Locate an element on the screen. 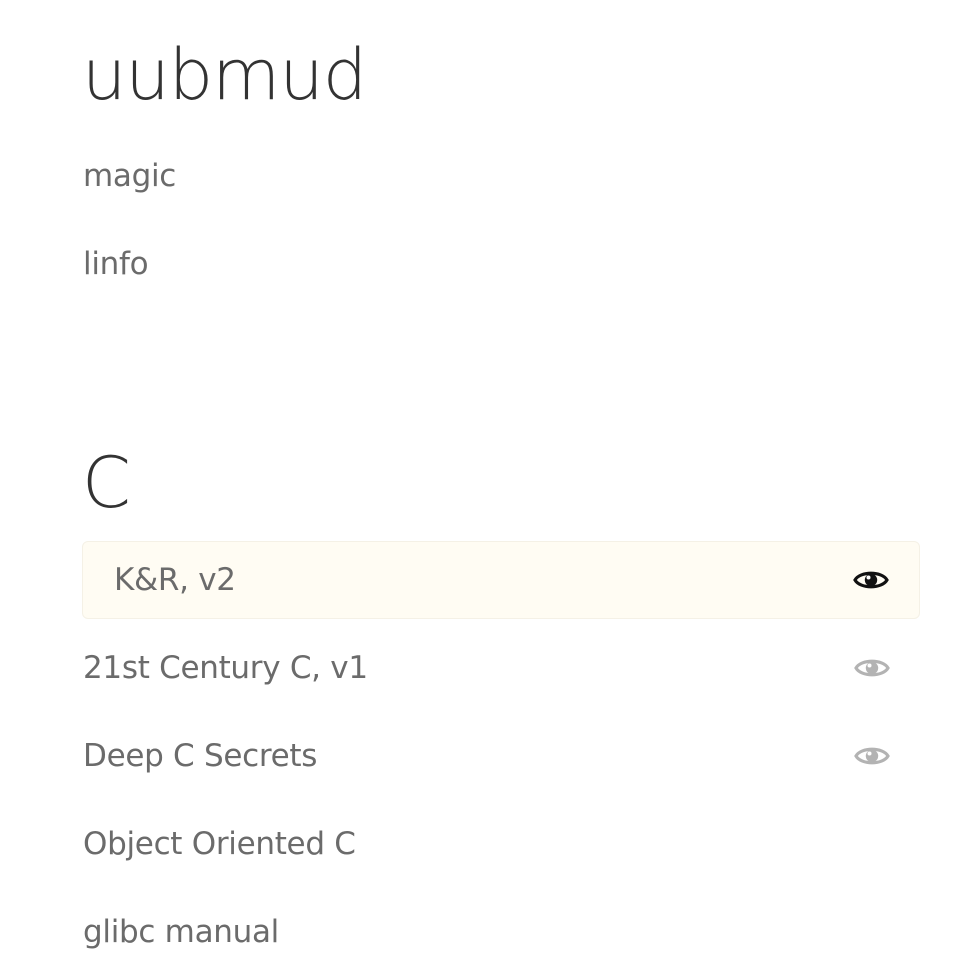 The height and width of the screenshot is (974, 976). list-item-21st-century-c: 21st Century C, v1 is located at coordinates (501, 668).